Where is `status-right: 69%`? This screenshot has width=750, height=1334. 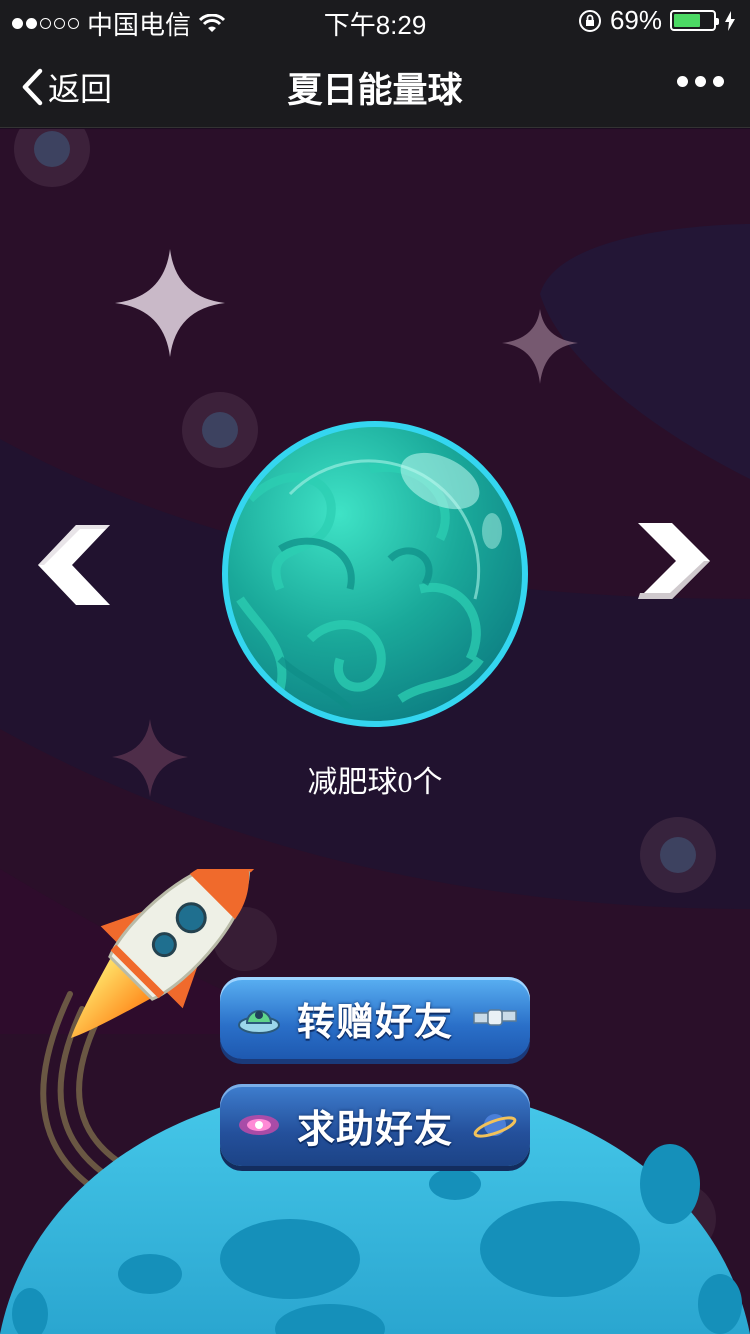
status-right: 69% is located at coordinates (657, 20).